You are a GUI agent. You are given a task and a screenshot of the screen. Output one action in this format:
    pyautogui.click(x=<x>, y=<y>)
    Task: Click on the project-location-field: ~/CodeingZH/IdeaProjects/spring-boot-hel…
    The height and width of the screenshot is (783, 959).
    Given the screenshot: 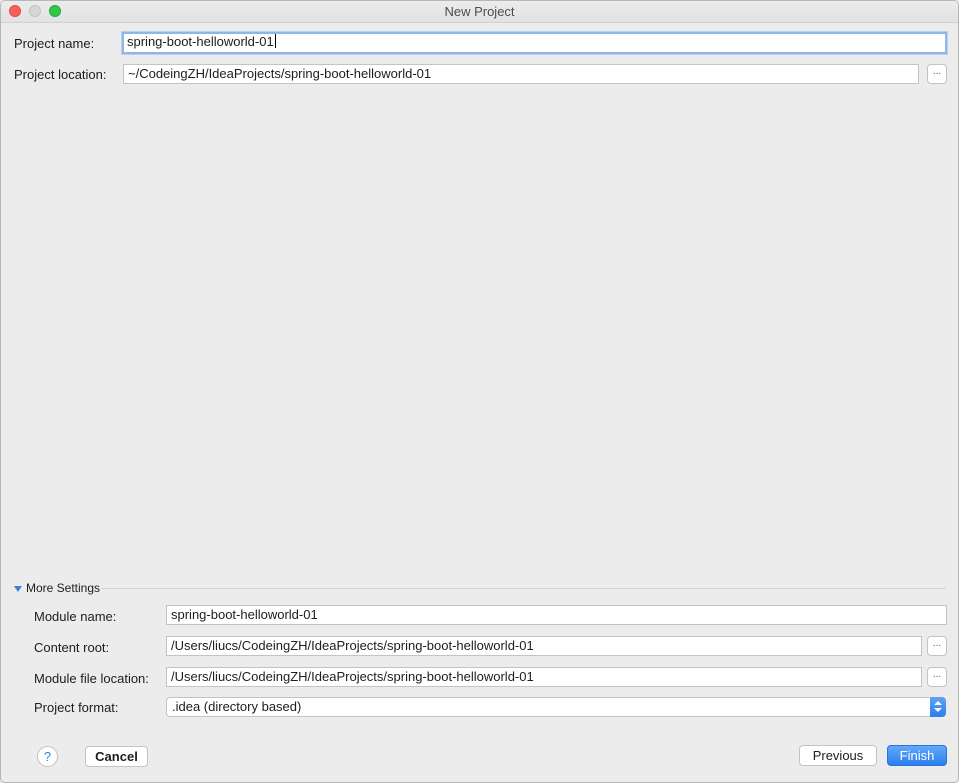 What is the action you would take?
    pyautogui.click(x=521, y=74)
    